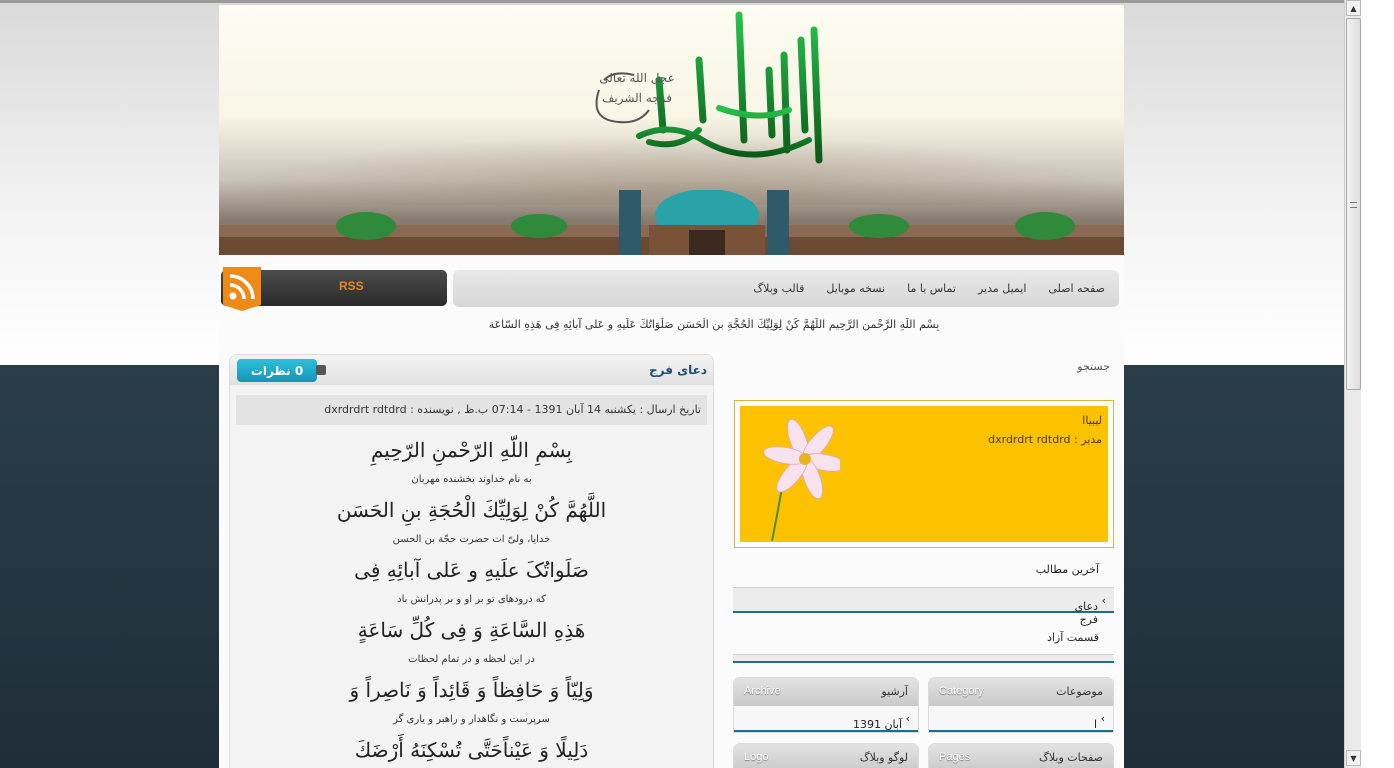  I want to click on post-title: دعای فرج, so click(678, 370).